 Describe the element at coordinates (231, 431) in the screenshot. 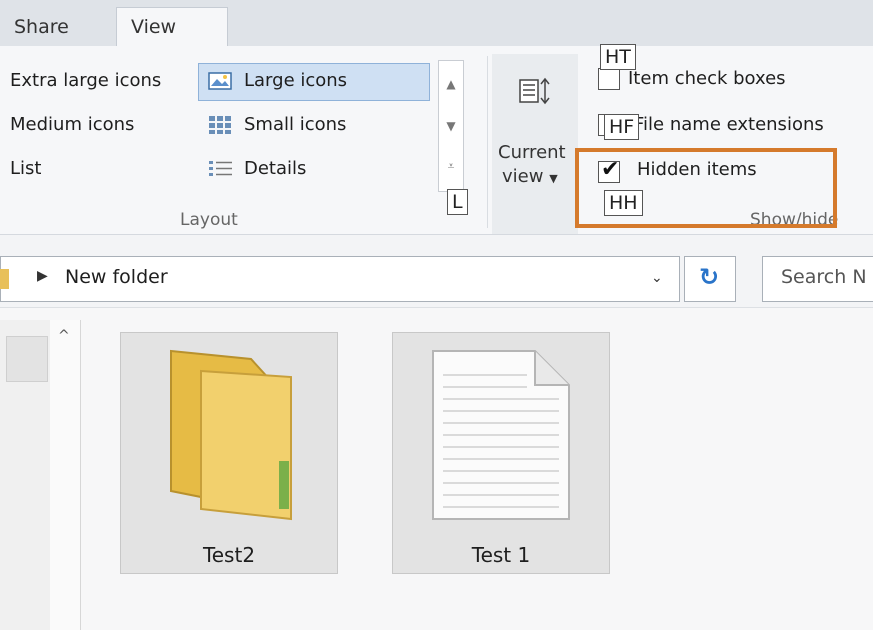

I see `folder-icon` at that location.